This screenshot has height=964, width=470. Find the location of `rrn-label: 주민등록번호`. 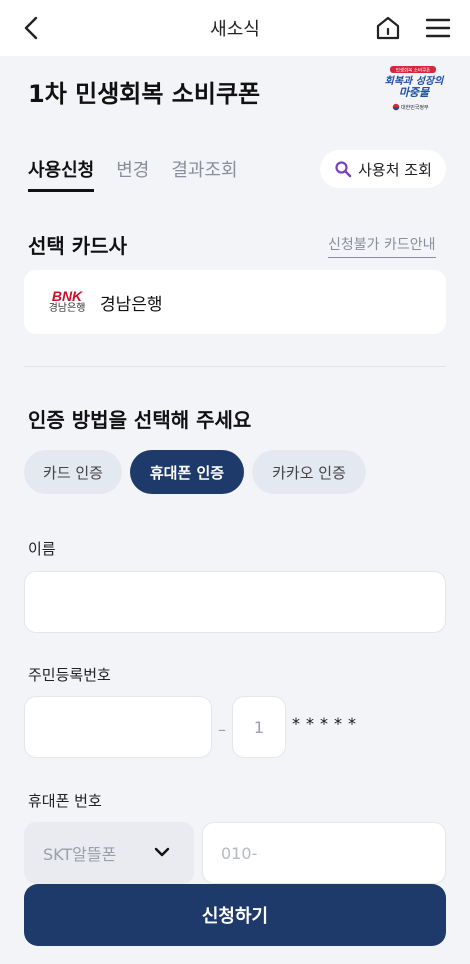

rrn-label: 주민등록번호 is located at coordinates (69, 675).